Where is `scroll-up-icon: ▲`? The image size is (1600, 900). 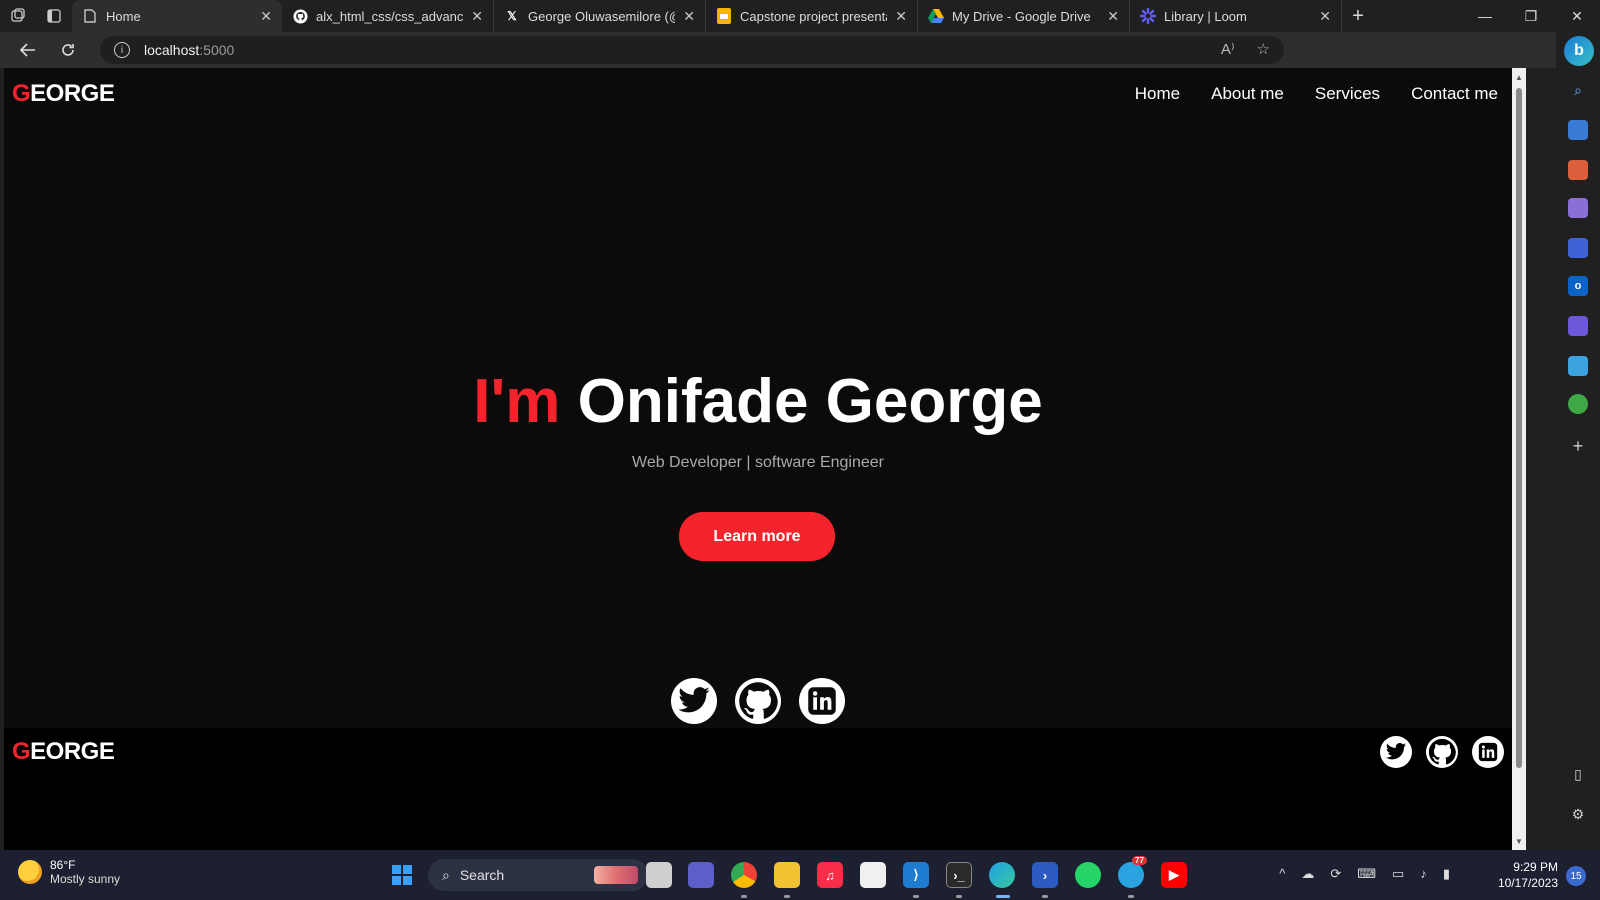
scroll-up-icon: ▲ is located at coordinates (1519, 77).